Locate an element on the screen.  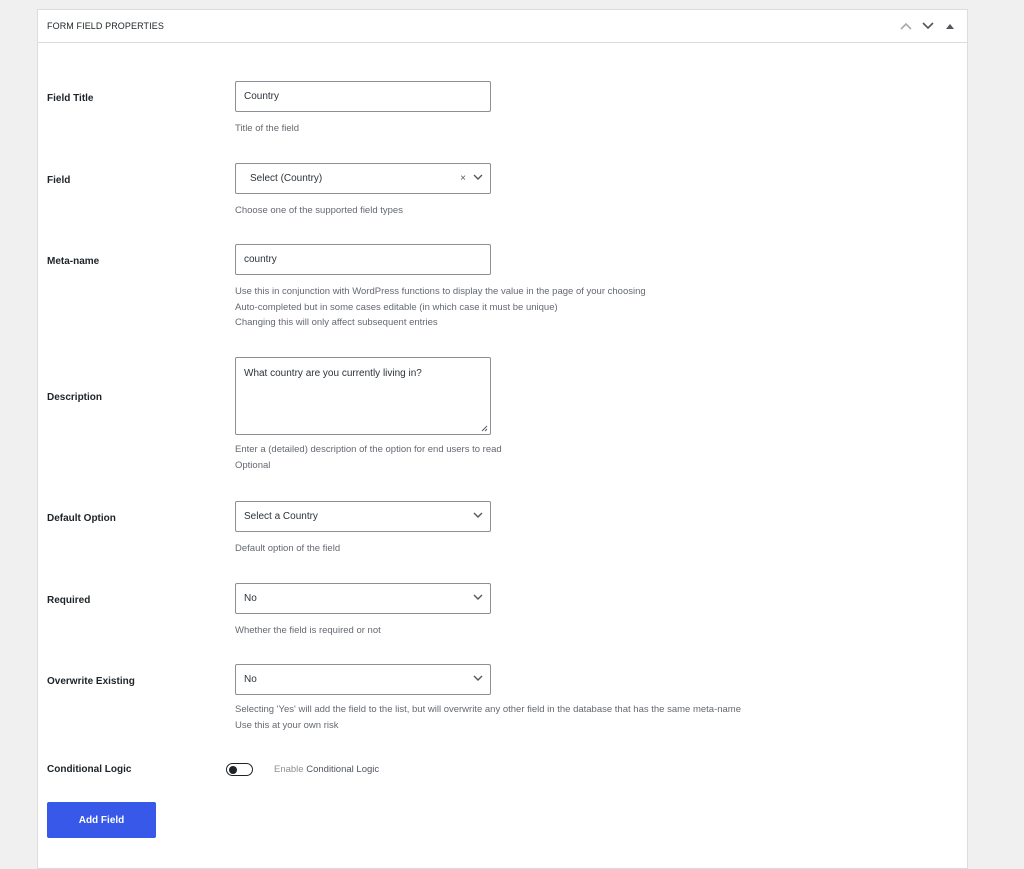
field-type-label: Field is located at coordinates (59, 180).